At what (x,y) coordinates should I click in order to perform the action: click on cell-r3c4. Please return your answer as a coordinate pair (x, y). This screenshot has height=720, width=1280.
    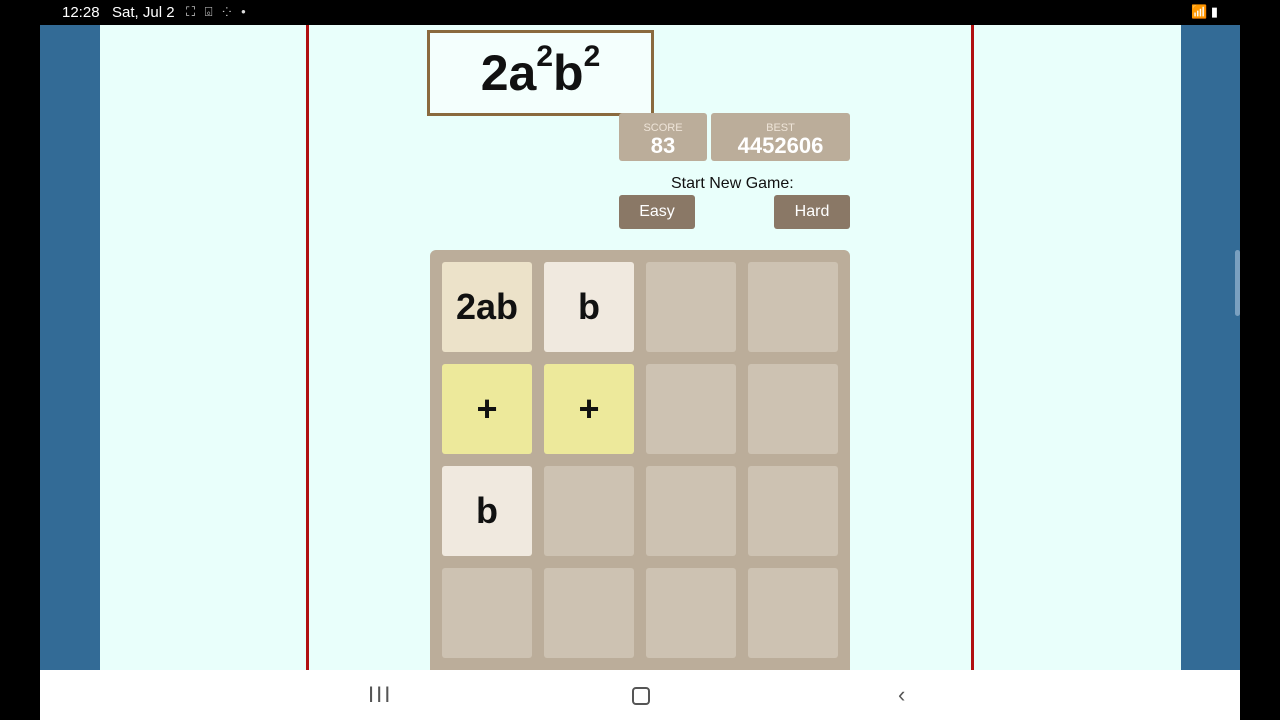
    Looking at the image, I should click on (793, 511).